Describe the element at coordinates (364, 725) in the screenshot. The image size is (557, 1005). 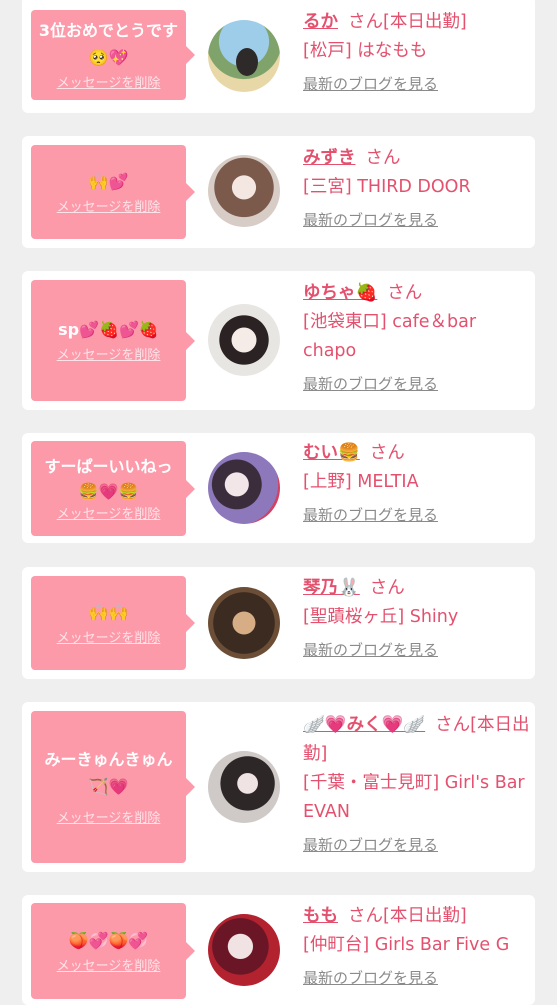
I see `cast-name-link: 🪽💗みく💗🪽` at that location.